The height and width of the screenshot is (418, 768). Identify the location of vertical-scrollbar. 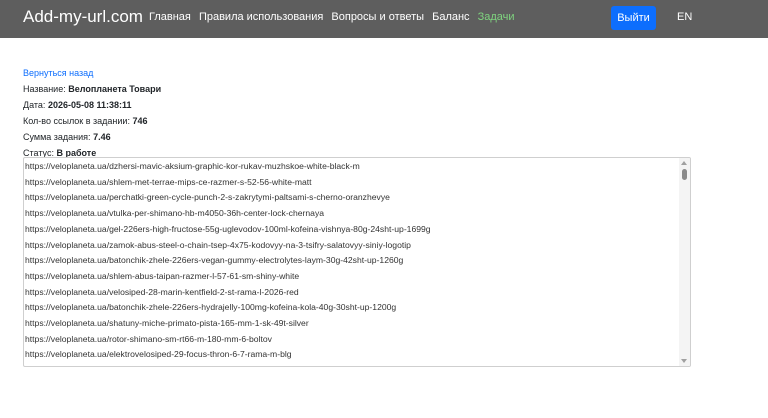
(684, 262).